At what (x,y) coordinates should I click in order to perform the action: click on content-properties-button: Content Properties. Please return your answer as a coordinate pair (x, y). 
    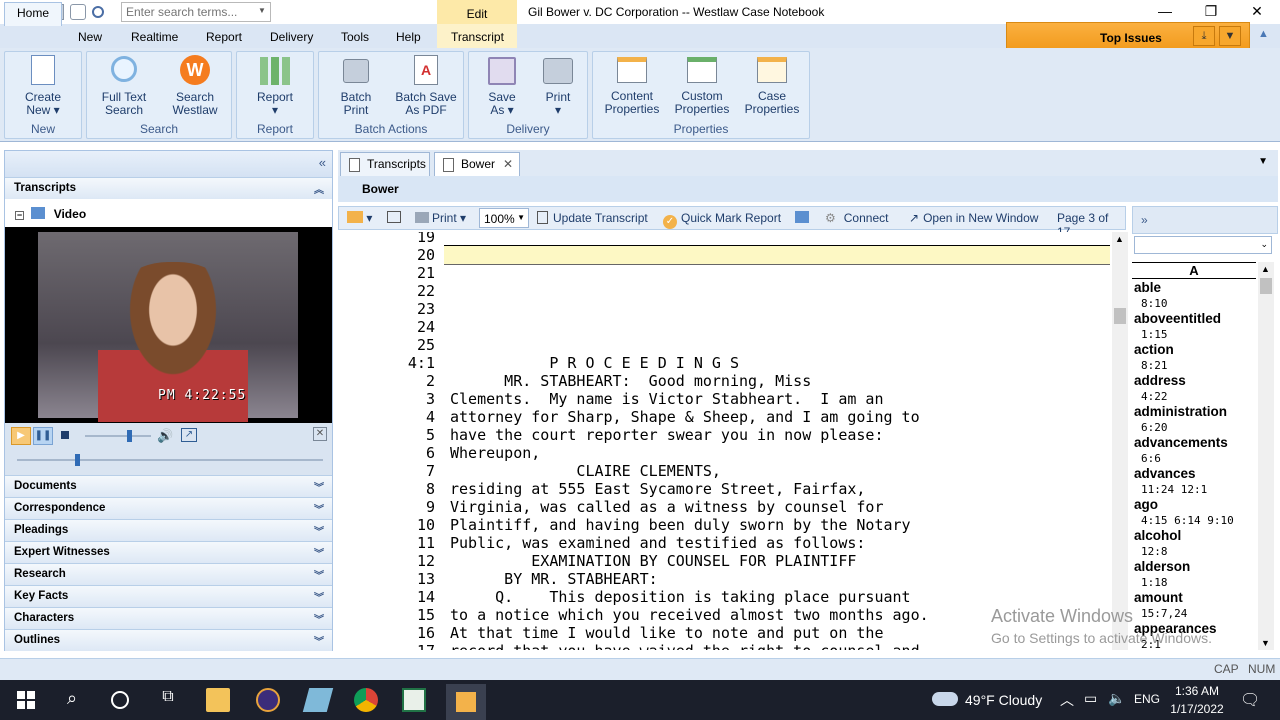
    Looking at the image, I should click on (632, 84).